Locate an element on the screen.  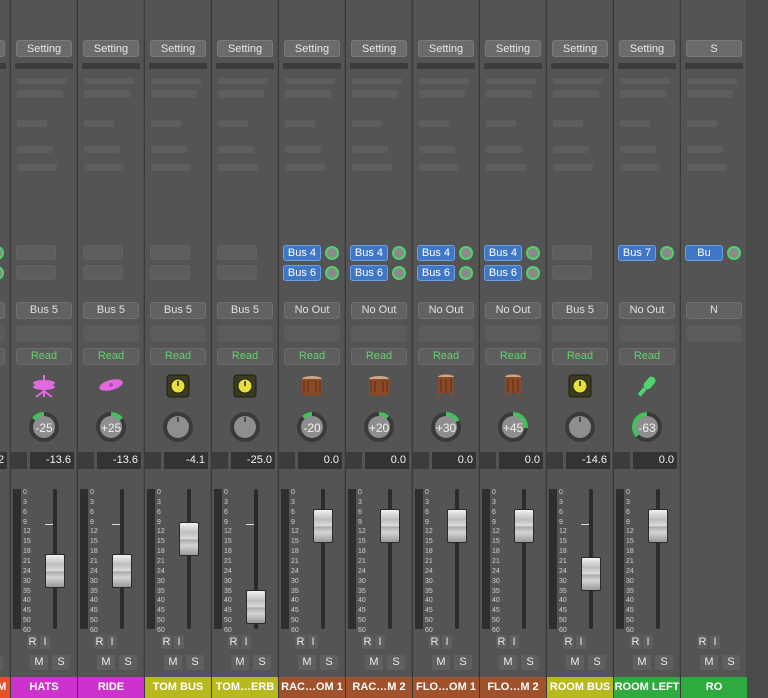
track-name: RAC…M 2 is located at coordinates (379, 687).